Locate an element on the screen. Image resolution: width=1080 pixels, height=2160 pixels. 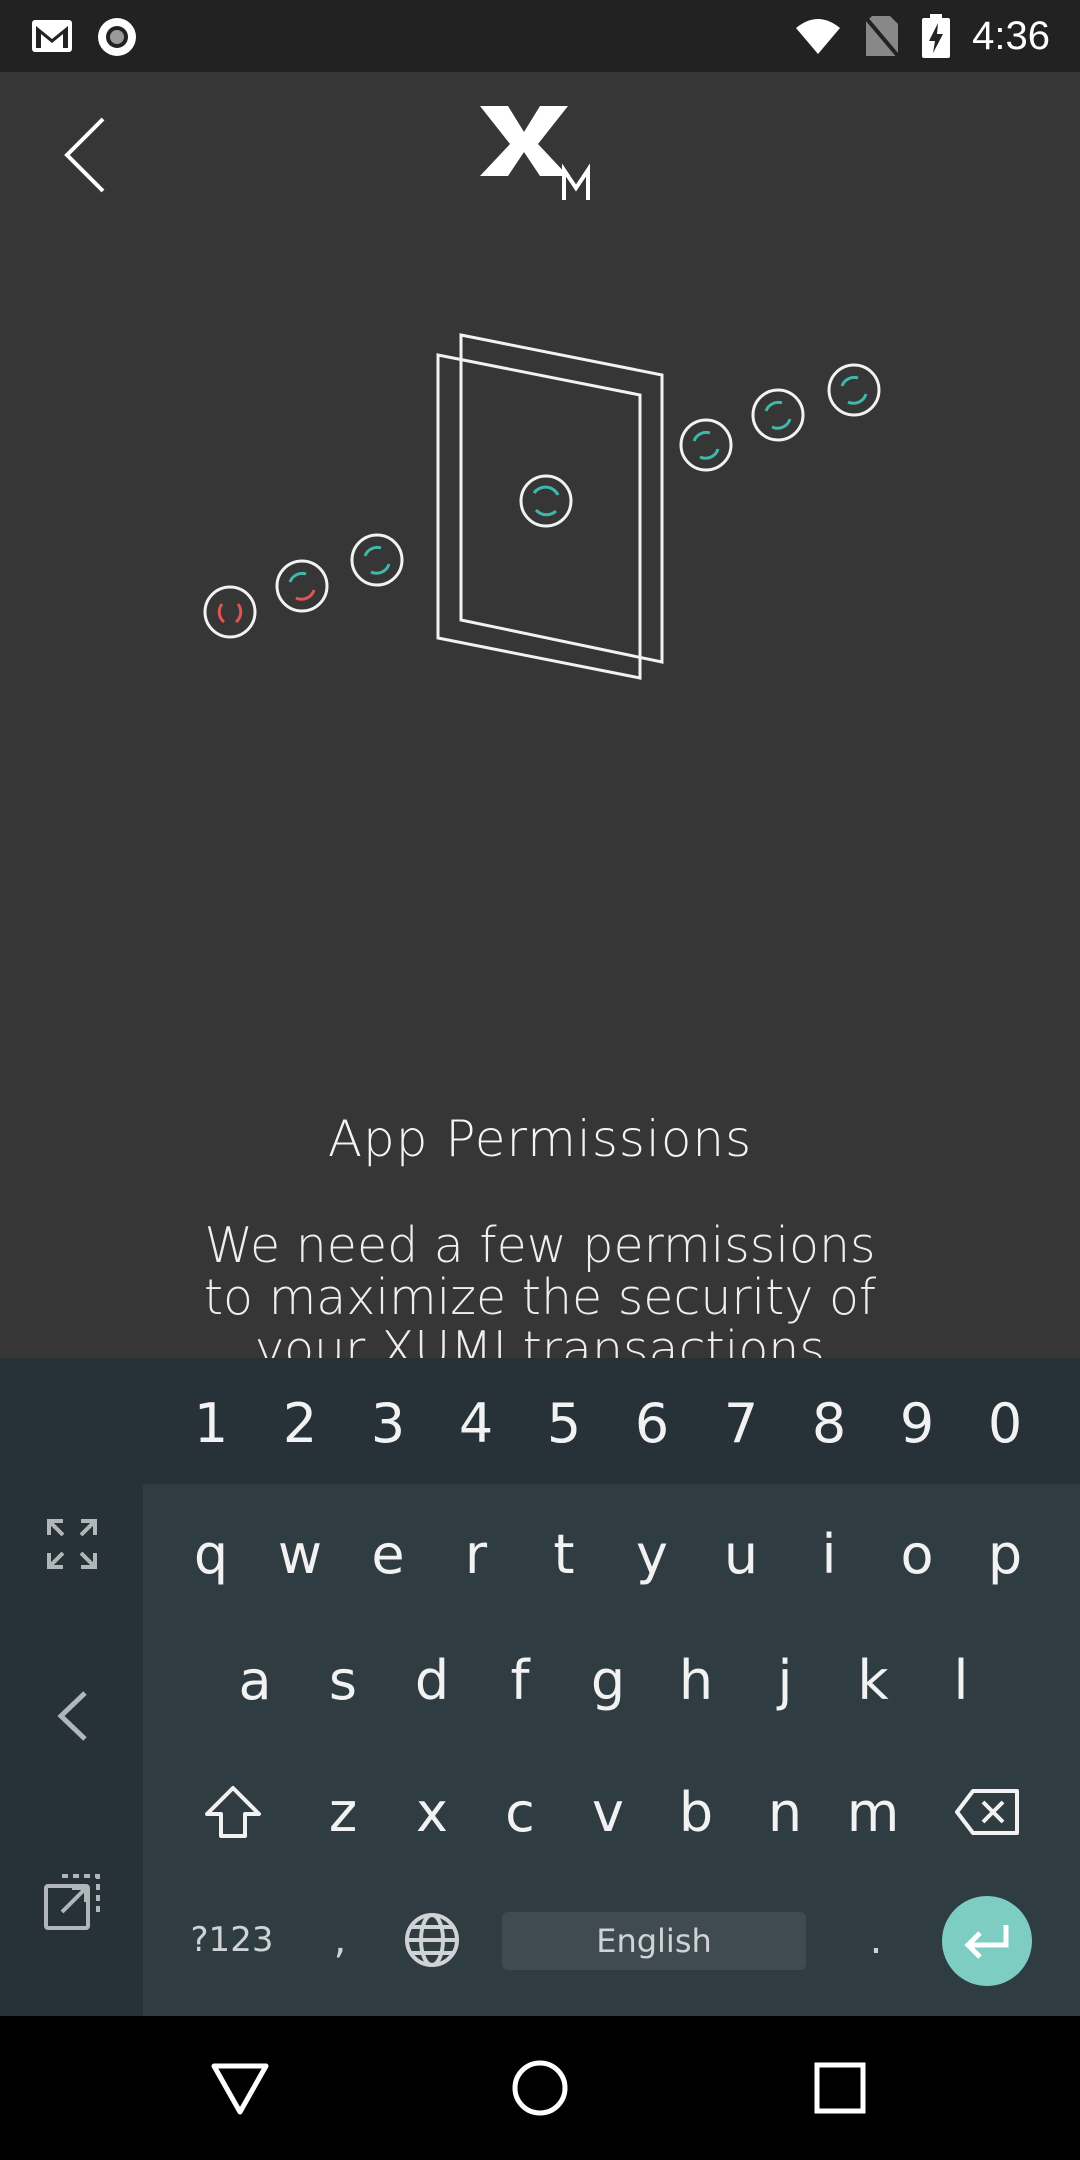
page-title: App Permissions is located at coordinates (540, 1139).